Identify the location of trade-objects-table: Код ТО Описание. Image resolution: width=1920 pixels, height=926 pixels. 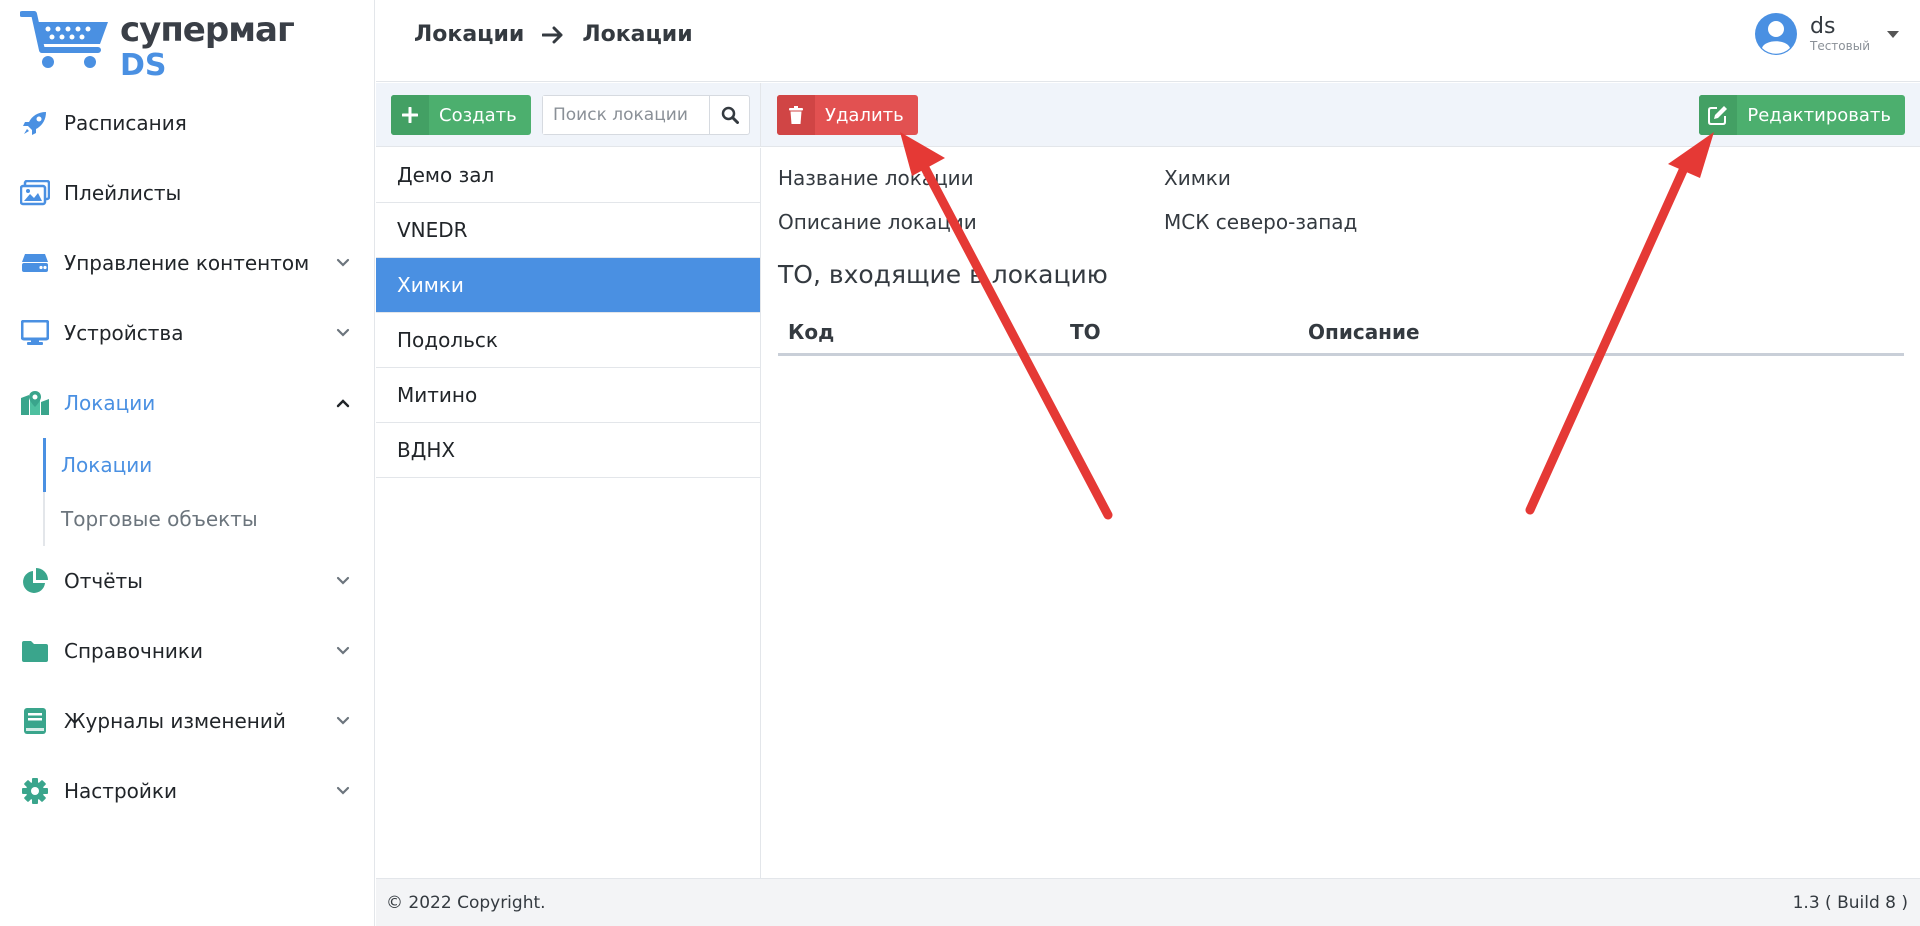
(1341, 333).